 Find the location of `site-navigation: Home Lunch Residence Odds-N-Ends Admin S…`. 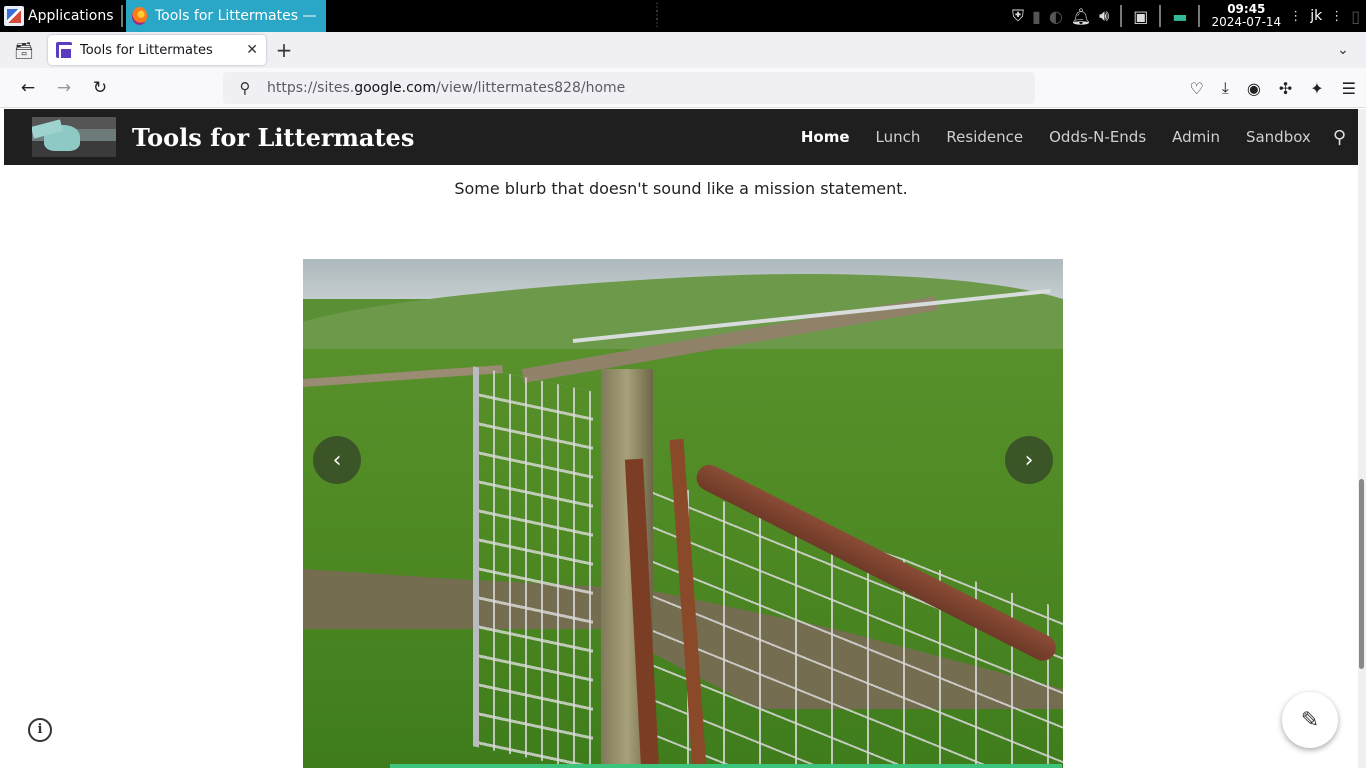

site-navigation: Home Lunch Residence Odds-N-Ends Admin S… is located at coordinates (1056, 137).